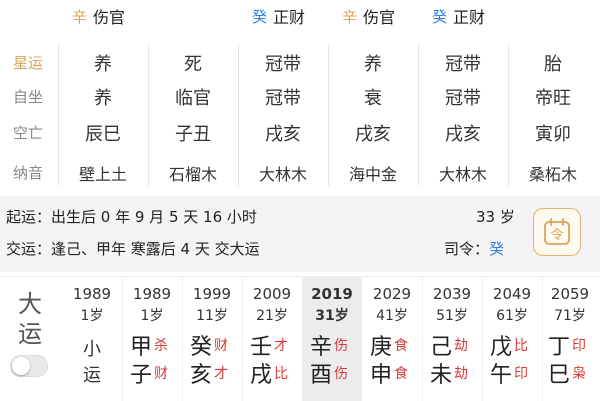 This screenshot has height=401, width=600. I want to click on dayun-column: 2049 61岁 戊 比 午 印, so click(512, 339).